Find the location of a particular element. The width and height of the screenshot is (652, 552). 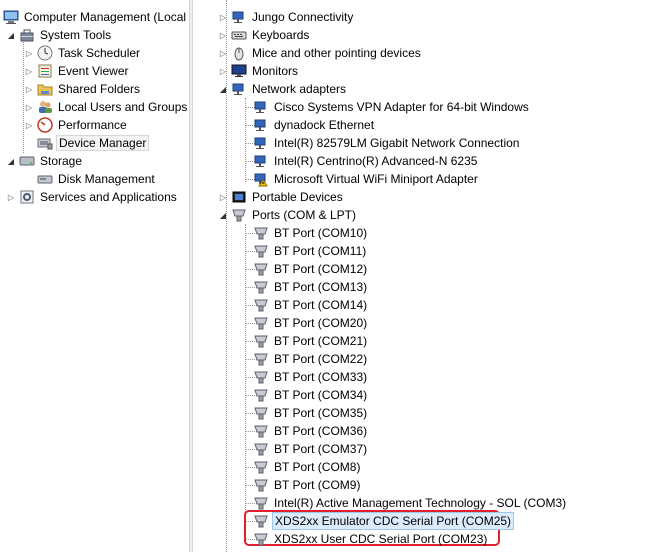

device-label: Monitors is located at coordinates (275, 71).